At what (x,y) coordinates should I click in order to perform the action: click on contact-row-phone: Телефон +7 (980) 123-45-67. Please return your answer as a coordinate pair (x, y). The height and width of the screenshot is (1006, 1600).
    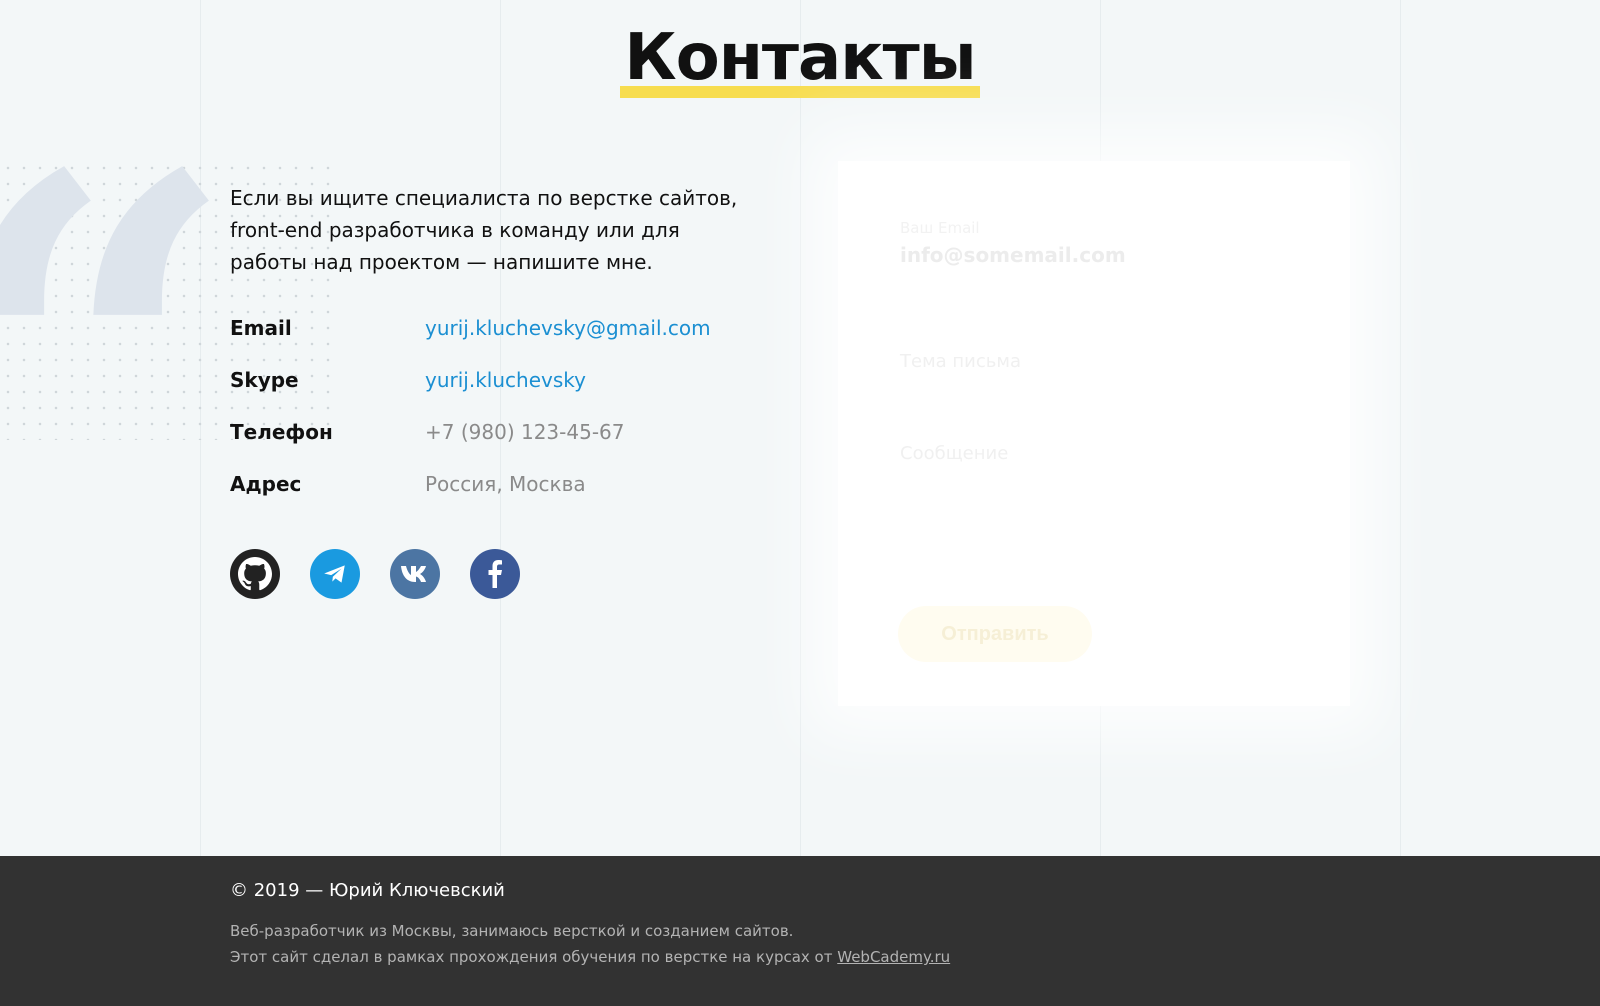
    Looking at the image, I should click on (500, 446).